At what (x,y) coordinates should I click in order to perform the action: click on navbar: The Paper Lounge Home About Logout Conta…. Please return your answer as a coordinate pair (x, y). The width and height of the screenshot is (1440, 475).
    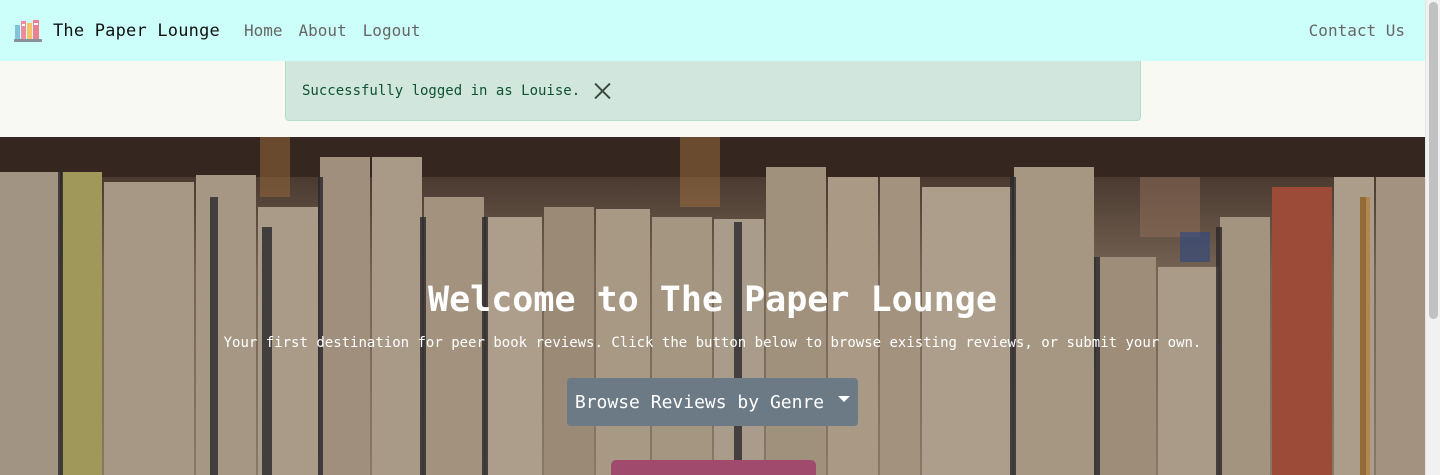
    Looking at the image, I should click on (712, 30).